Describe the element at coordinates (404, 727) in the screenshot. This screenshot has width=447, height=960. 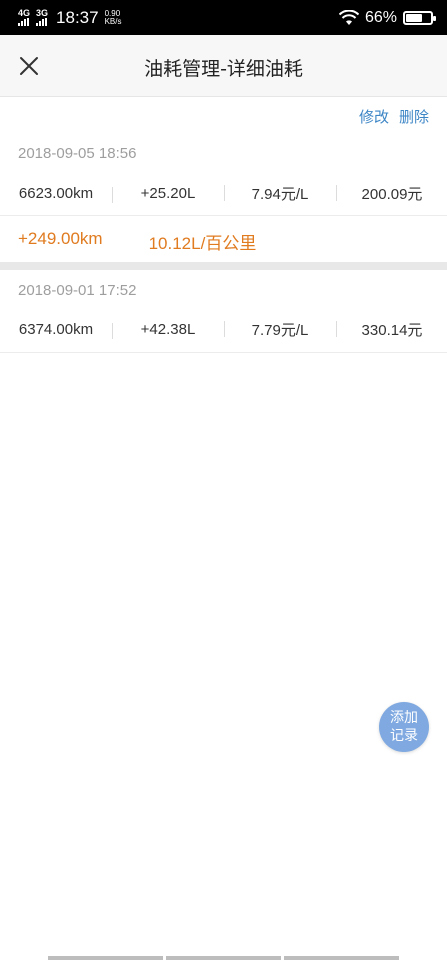
I see `add-record-button: 添加 记录` at that location.